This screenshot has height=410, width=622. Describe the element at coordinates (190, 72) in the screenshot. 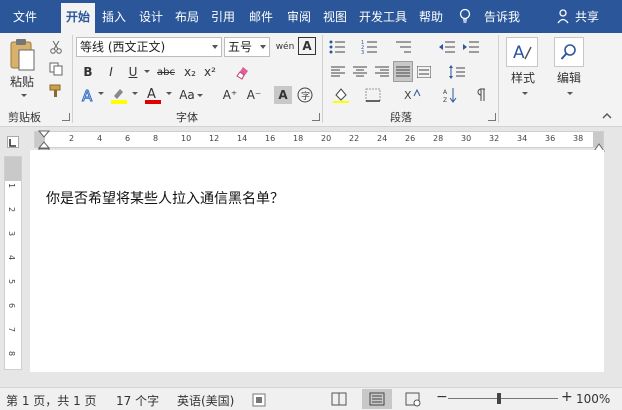

I see `subscript-button: x₂` at that location.